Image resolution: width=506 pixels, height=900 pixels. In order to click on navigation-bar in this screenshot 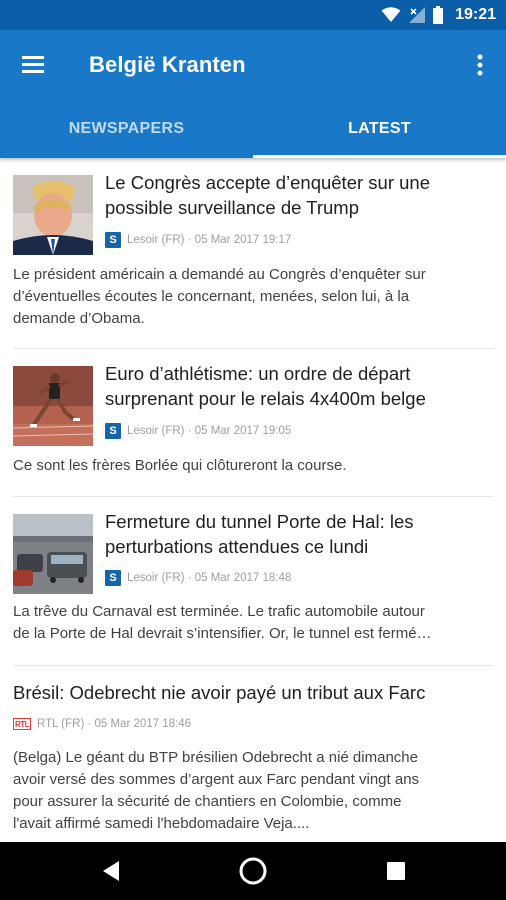, I will do `click(253, 871)`.